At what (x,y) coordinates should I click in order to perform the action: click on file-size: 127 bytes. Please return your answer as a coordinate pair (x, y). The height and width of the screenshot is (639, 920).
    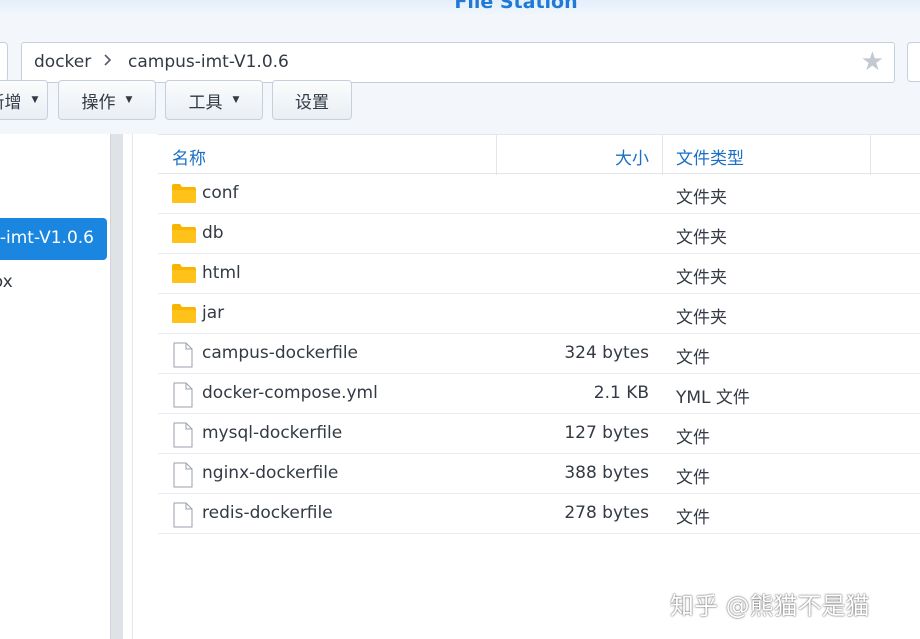
    Looking at the image, I should click on (606, 433).